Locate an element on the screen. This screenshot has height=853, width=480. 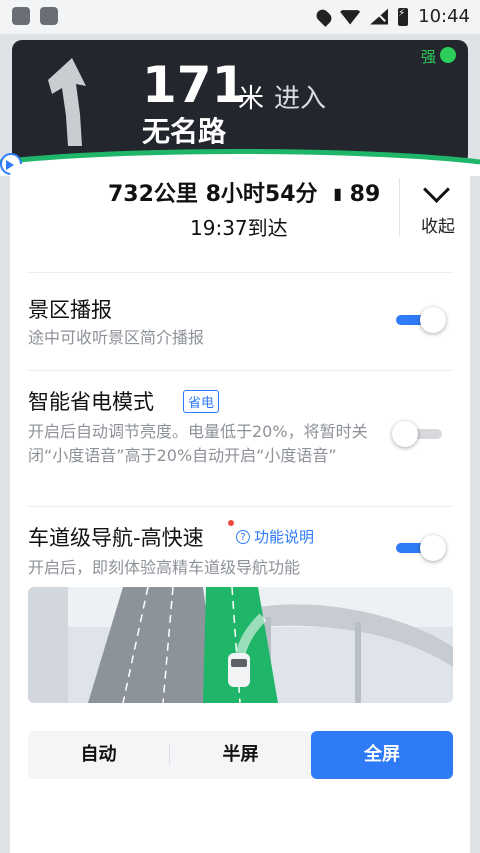
setting-lane-nav-desc: 开启后，即刻体验高精车道级导航功能 is located at coordinates (164, 567).